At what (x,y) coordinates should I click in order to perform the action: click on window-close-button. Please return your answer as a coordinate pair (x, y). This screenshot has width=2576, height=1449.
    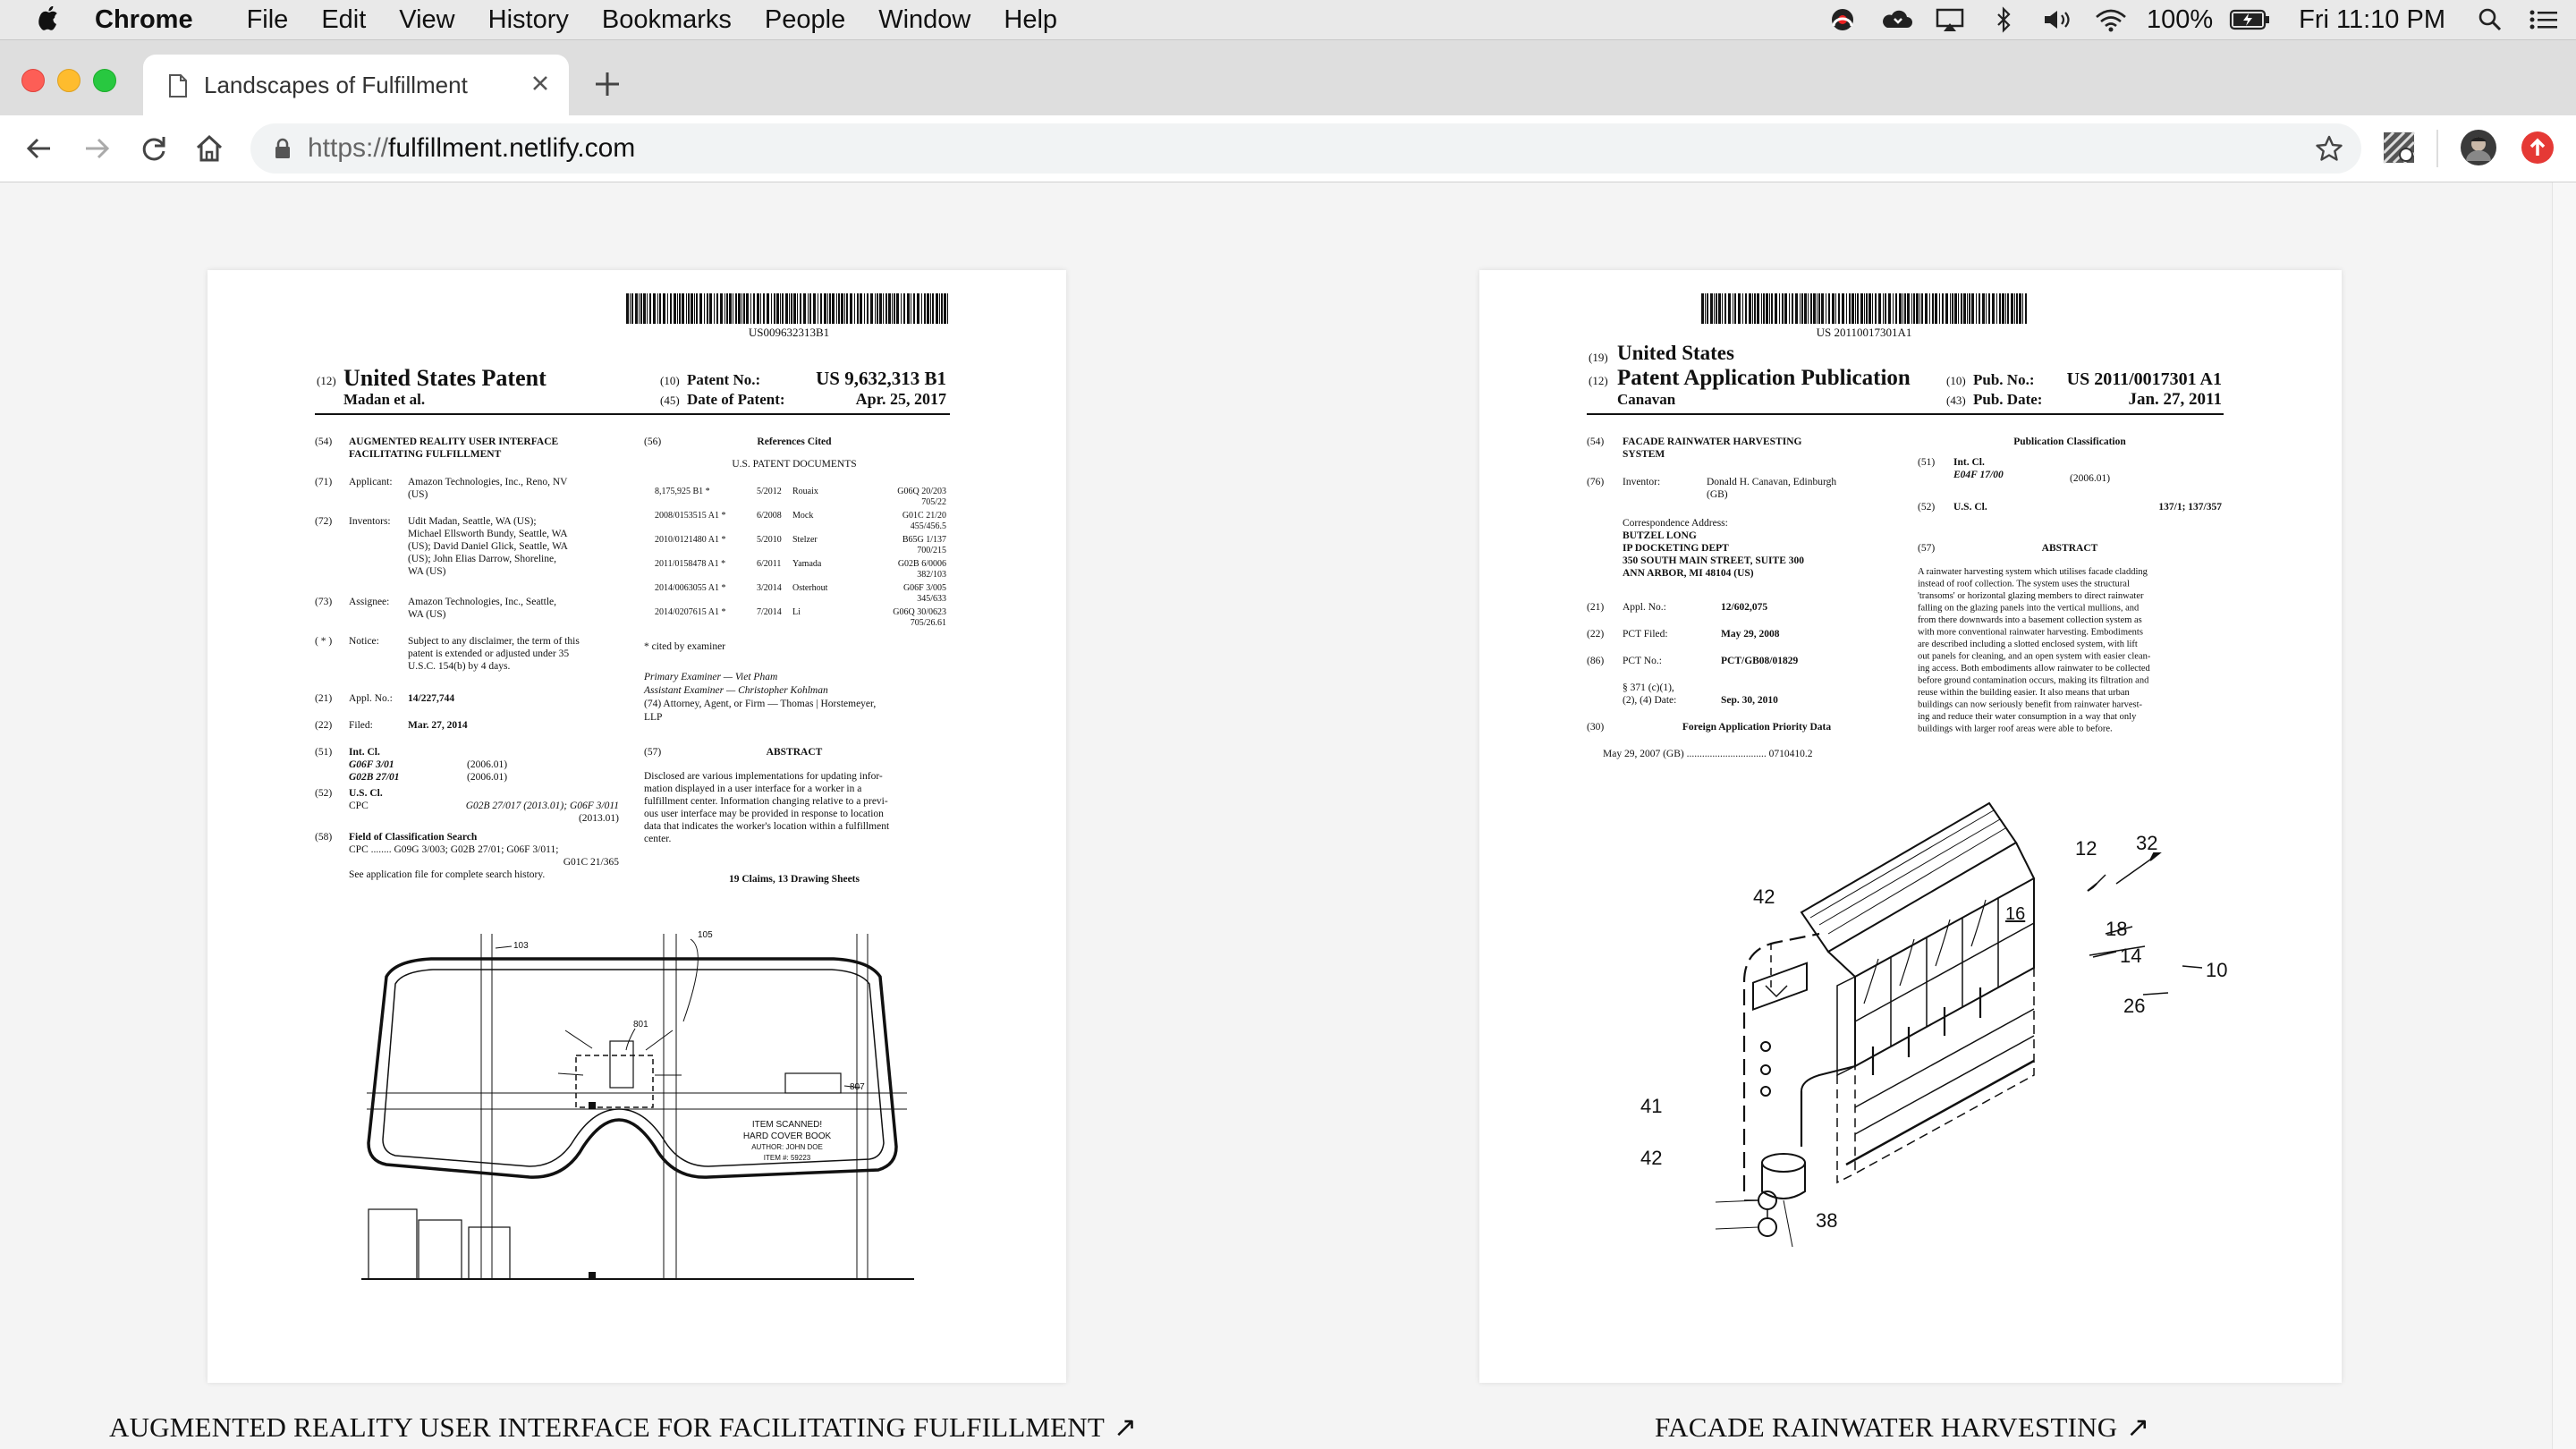
    Looking at the image, I should click on (33, 80).